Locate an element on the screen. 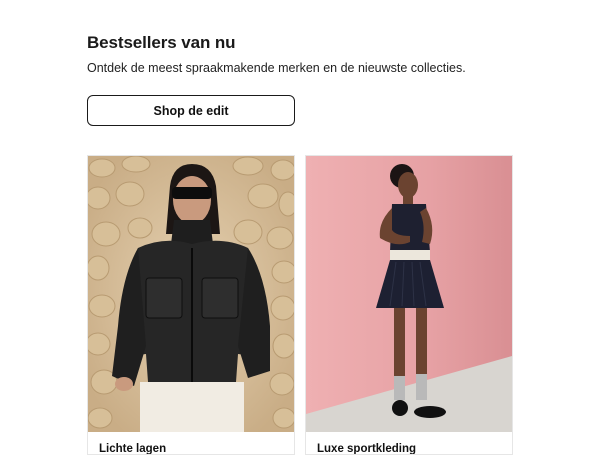  card-label: Lichte lagen is located at coordinates (133, 449).